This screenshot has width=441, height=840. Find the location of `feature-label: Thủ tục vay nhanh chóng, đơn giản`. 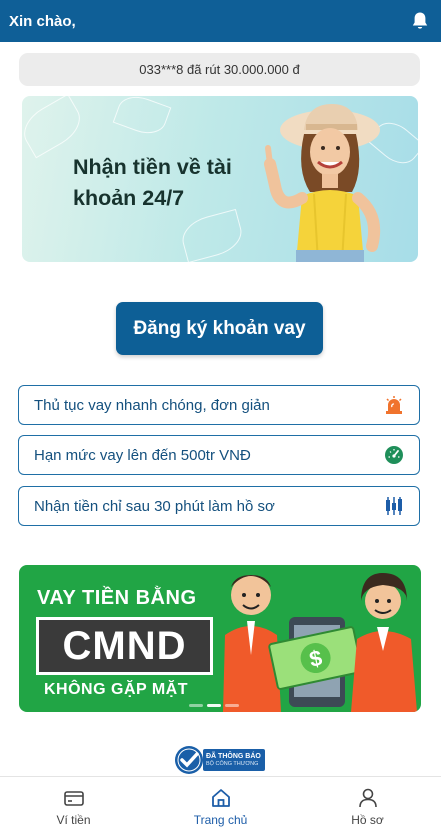

feature-label: Thủ tục vay nhanh chóng, đơn giản is located at coordinates (152, 405).